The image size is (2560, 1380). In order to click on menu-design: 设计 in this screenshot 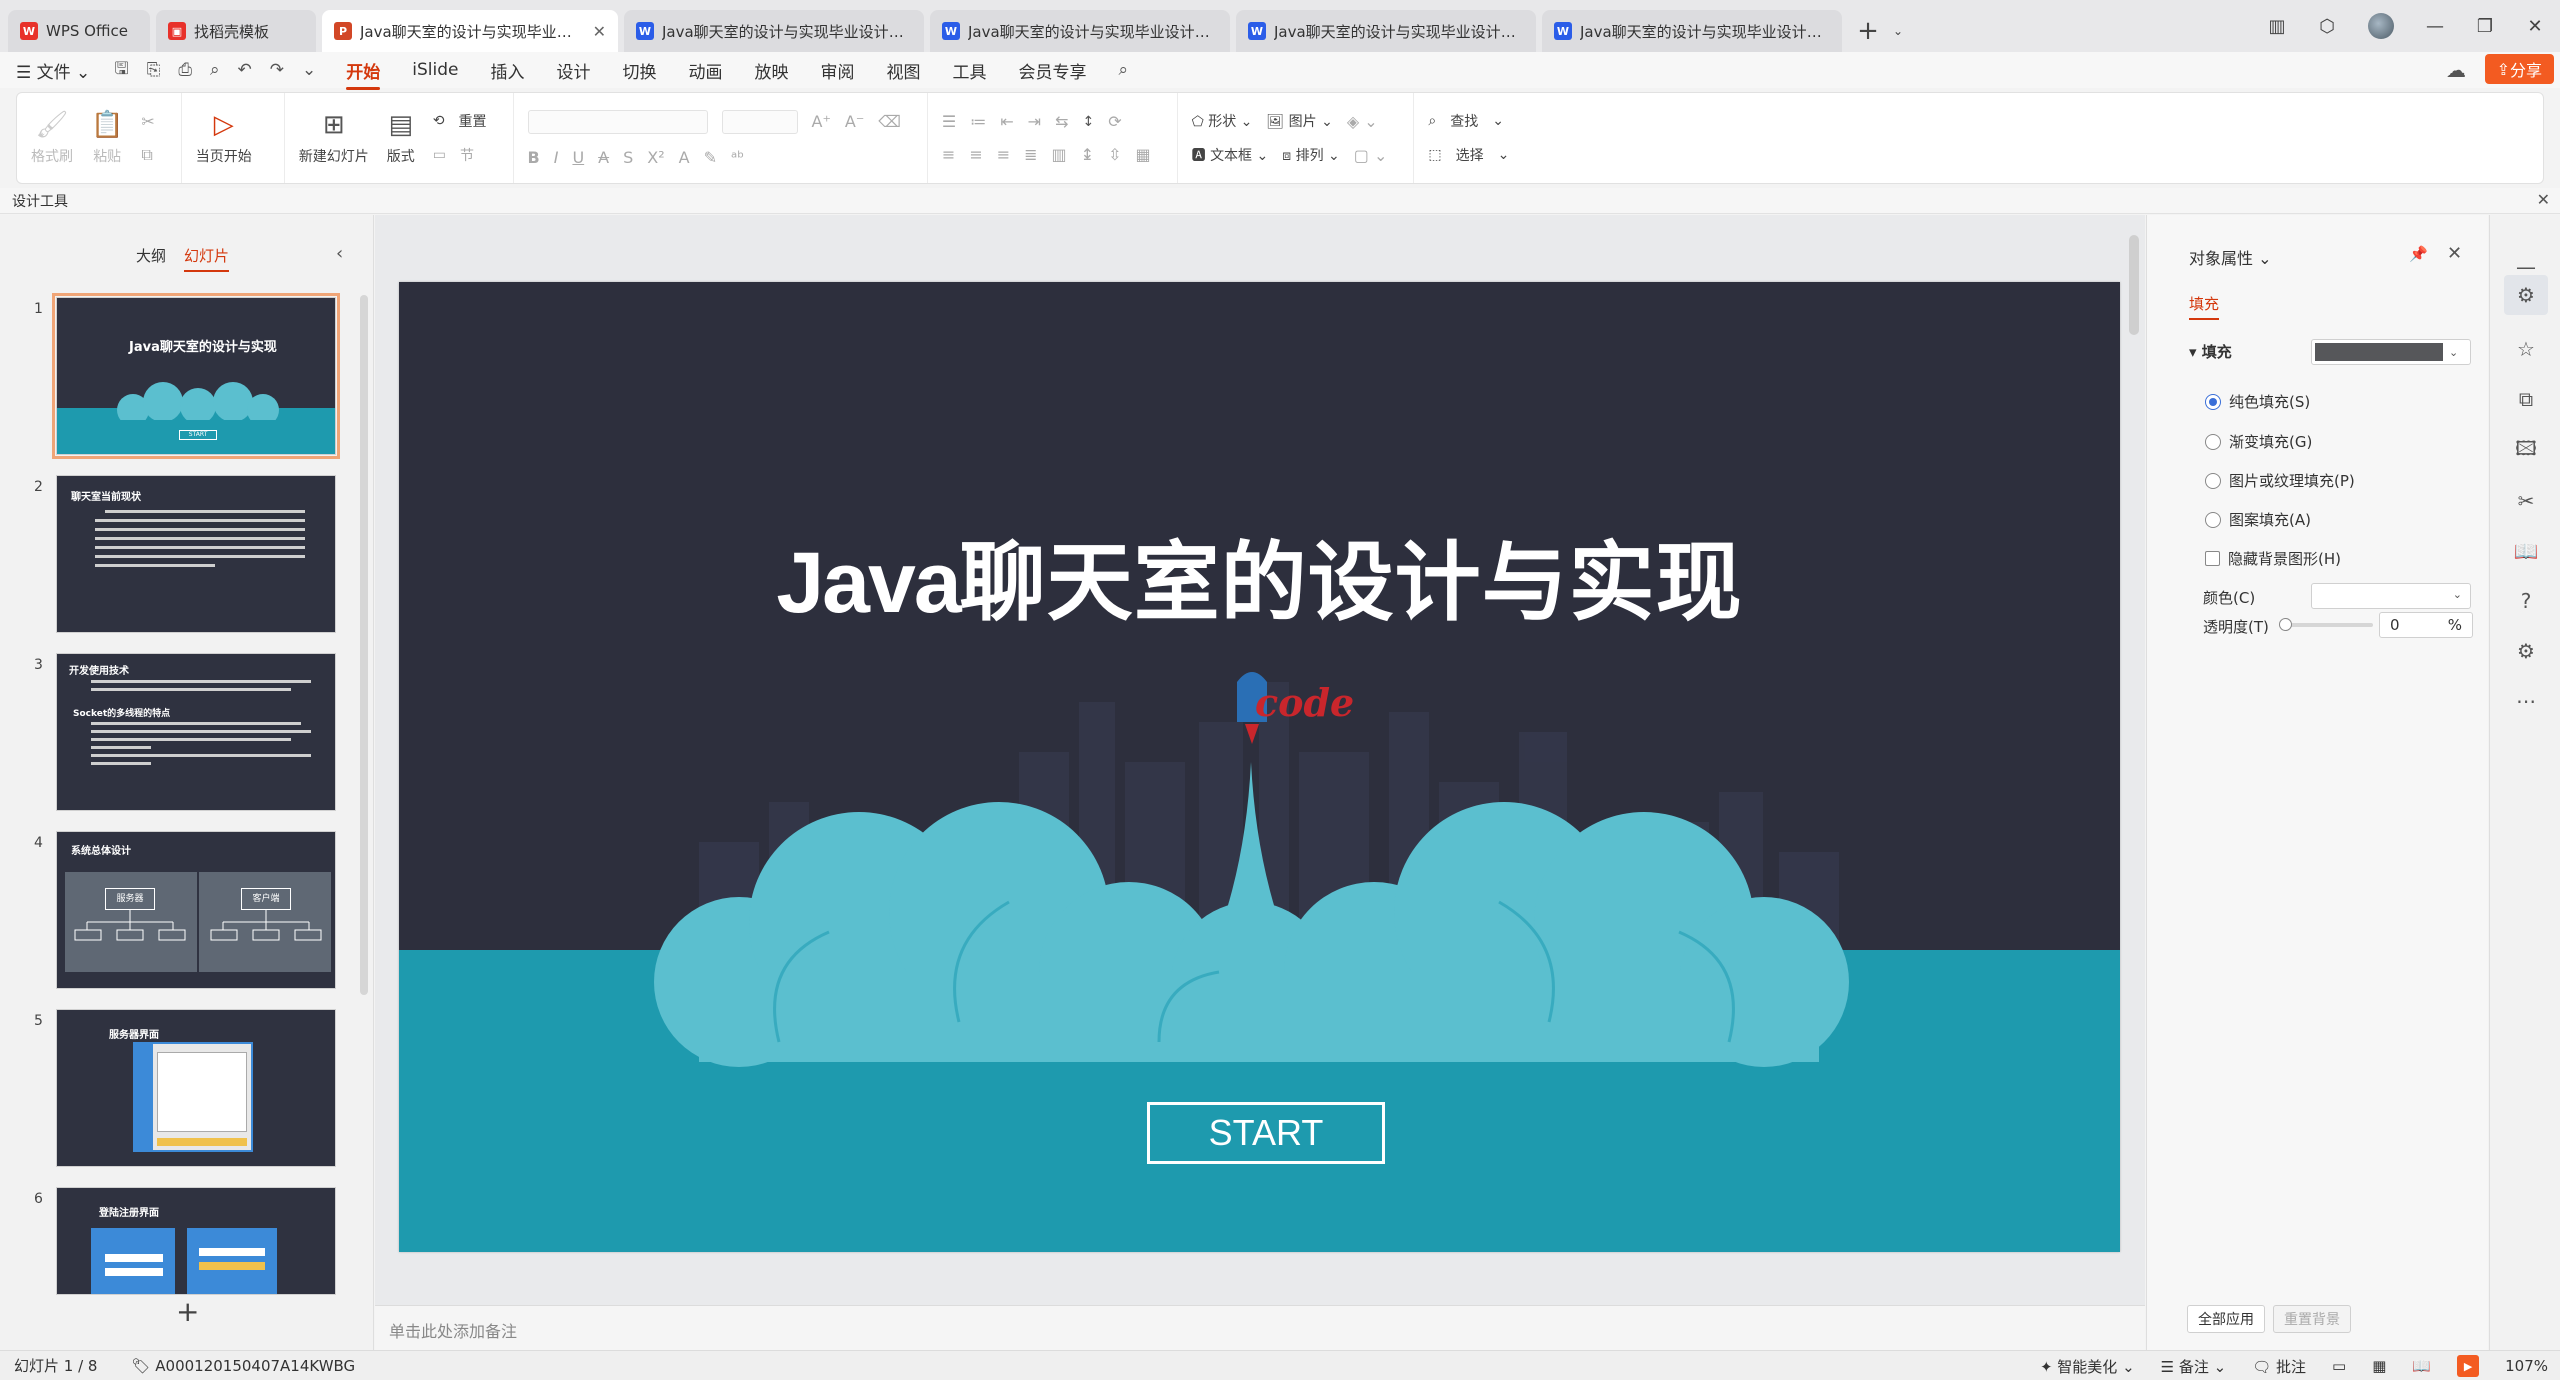, I will do `click(574, 70)`.